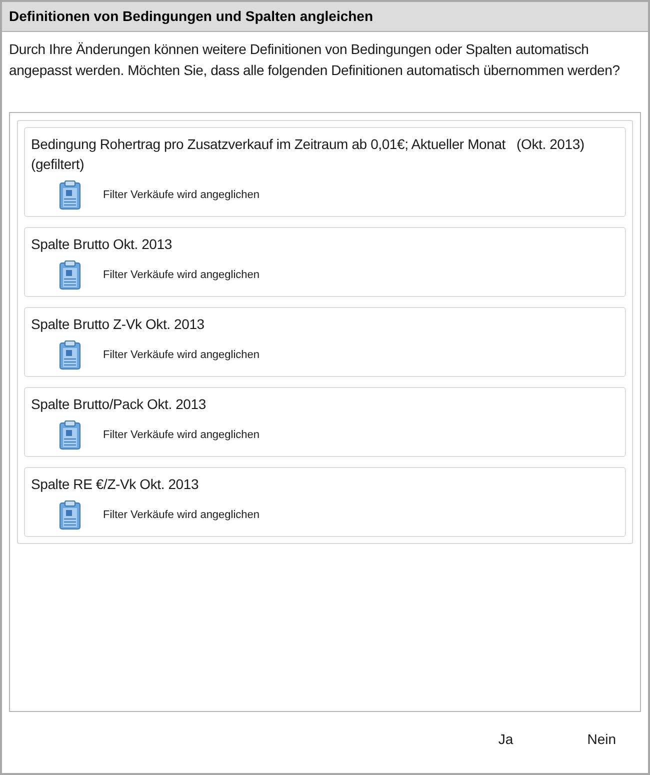  Describe the element at coordinates (601, 739) in the screenshot. I see `dialog-button: Nein` at that location.